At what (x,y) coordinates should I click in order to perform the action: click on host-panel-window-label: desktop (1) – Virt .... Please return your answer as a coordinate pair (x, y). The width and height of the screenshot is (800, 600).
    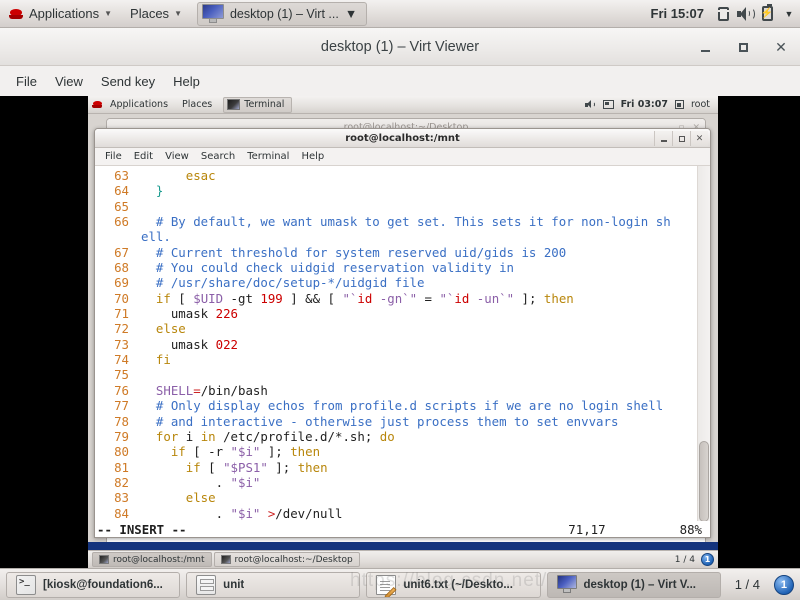
    Looking at the image, I should click on (284, 13).